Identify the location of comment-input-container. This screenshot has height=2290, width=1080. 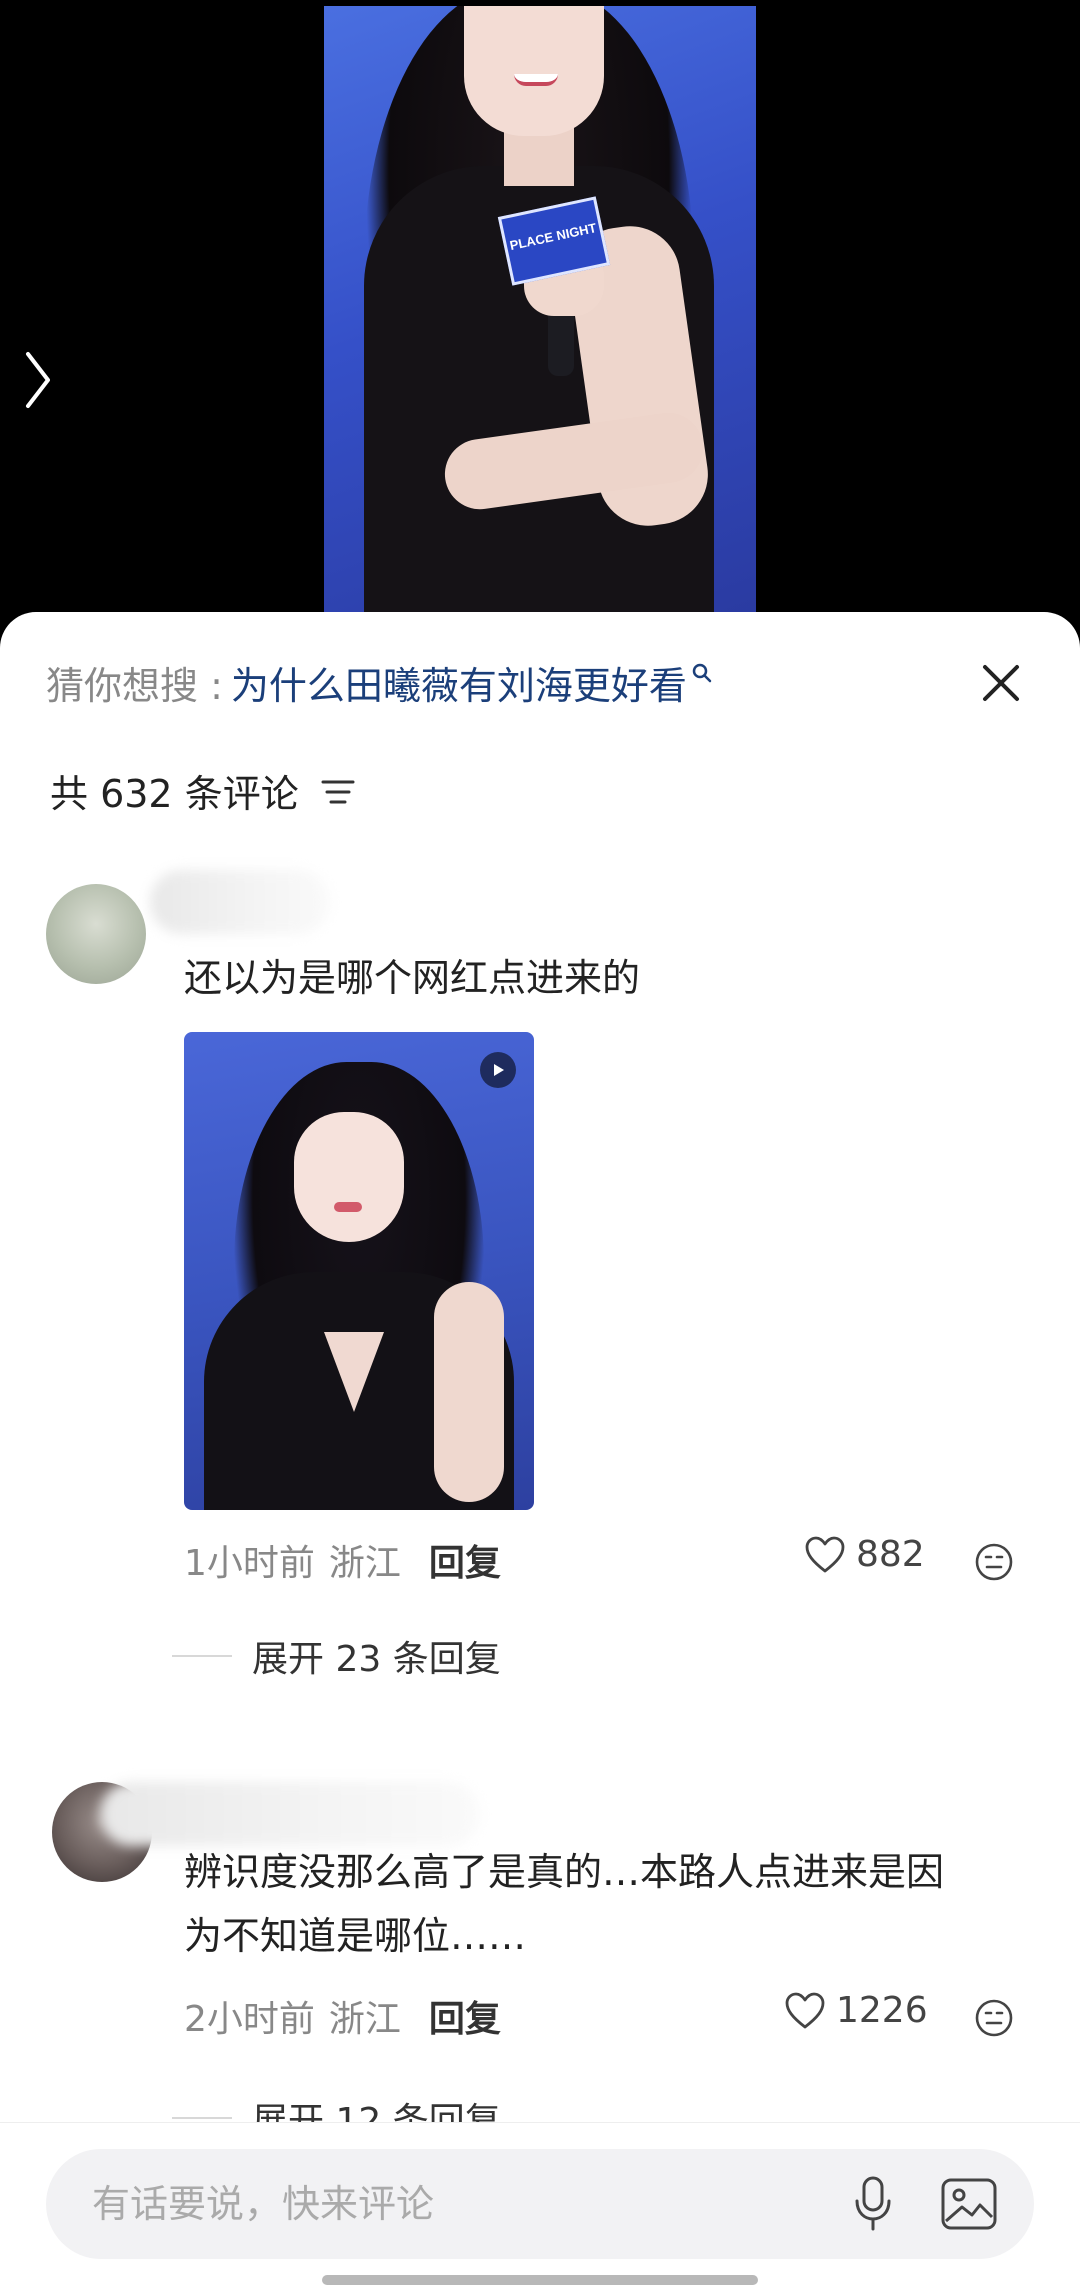
(540, 2204).